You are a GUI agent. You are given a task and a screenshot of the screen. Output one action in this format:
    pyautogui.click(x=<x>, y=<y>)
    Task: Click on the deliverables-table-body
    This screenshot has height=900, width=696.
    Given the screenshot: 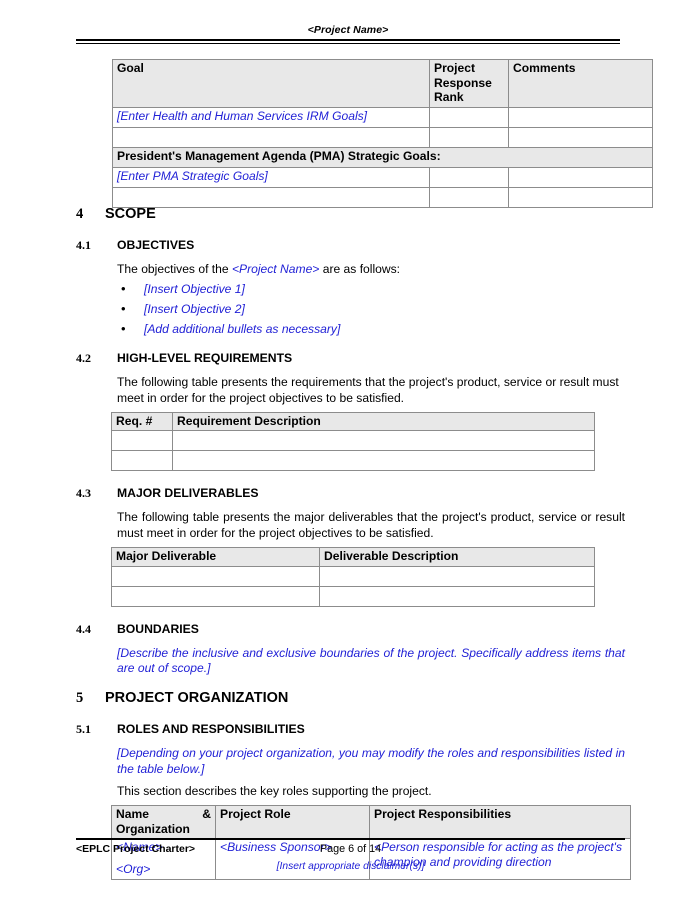 What is the action you would take?
    pyautogui.click(x=353, y=586)
    